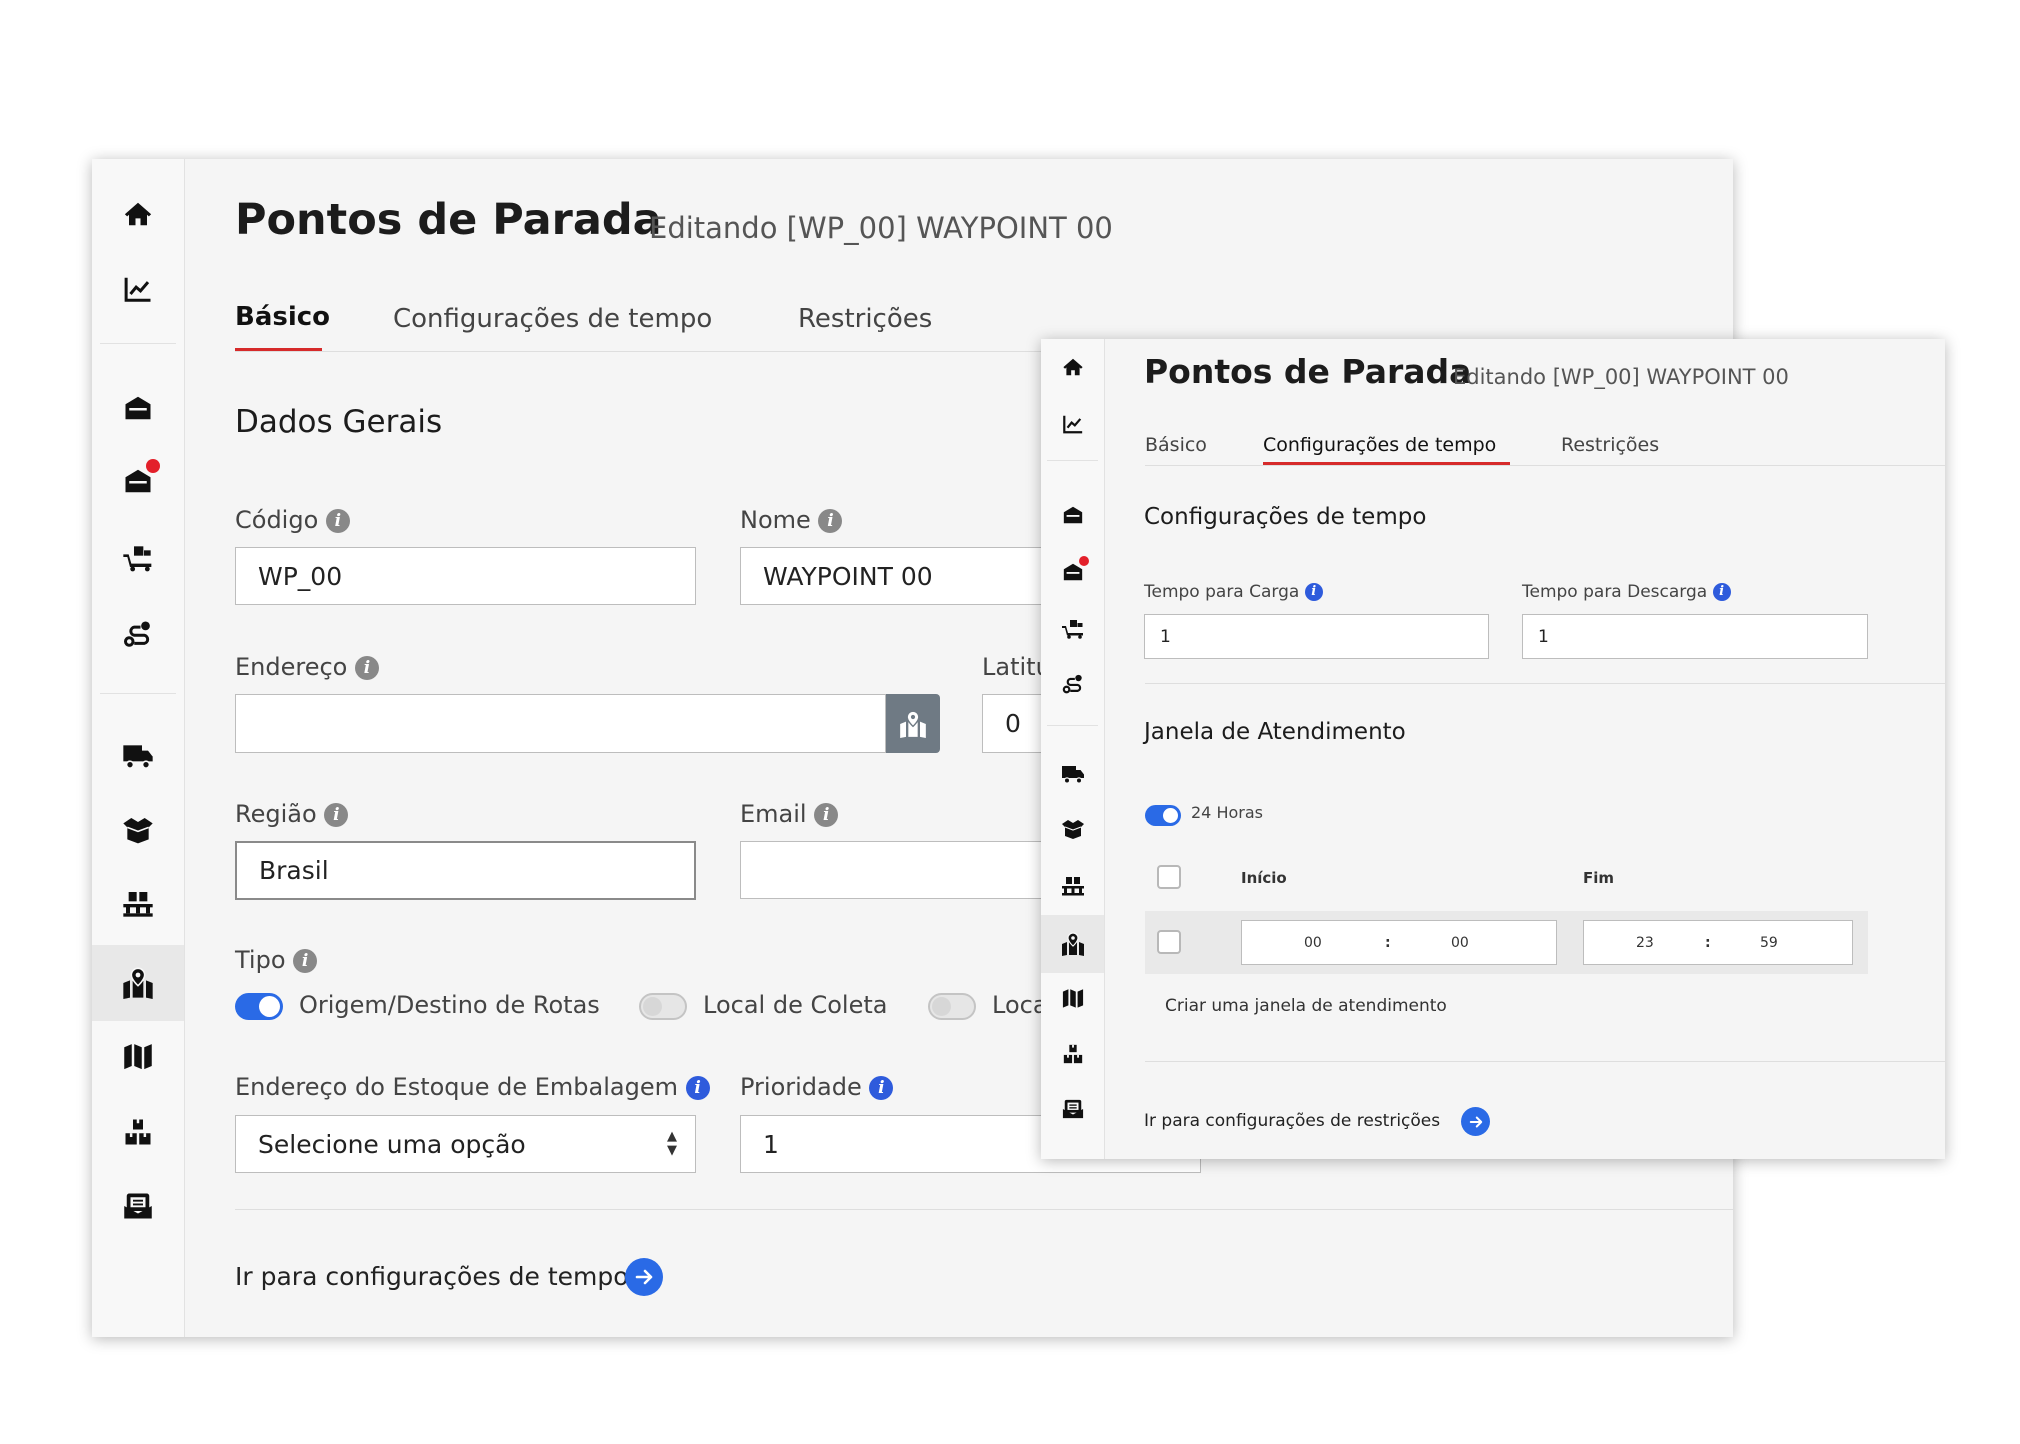  I want to click on notification-dot, so click(153, 466).